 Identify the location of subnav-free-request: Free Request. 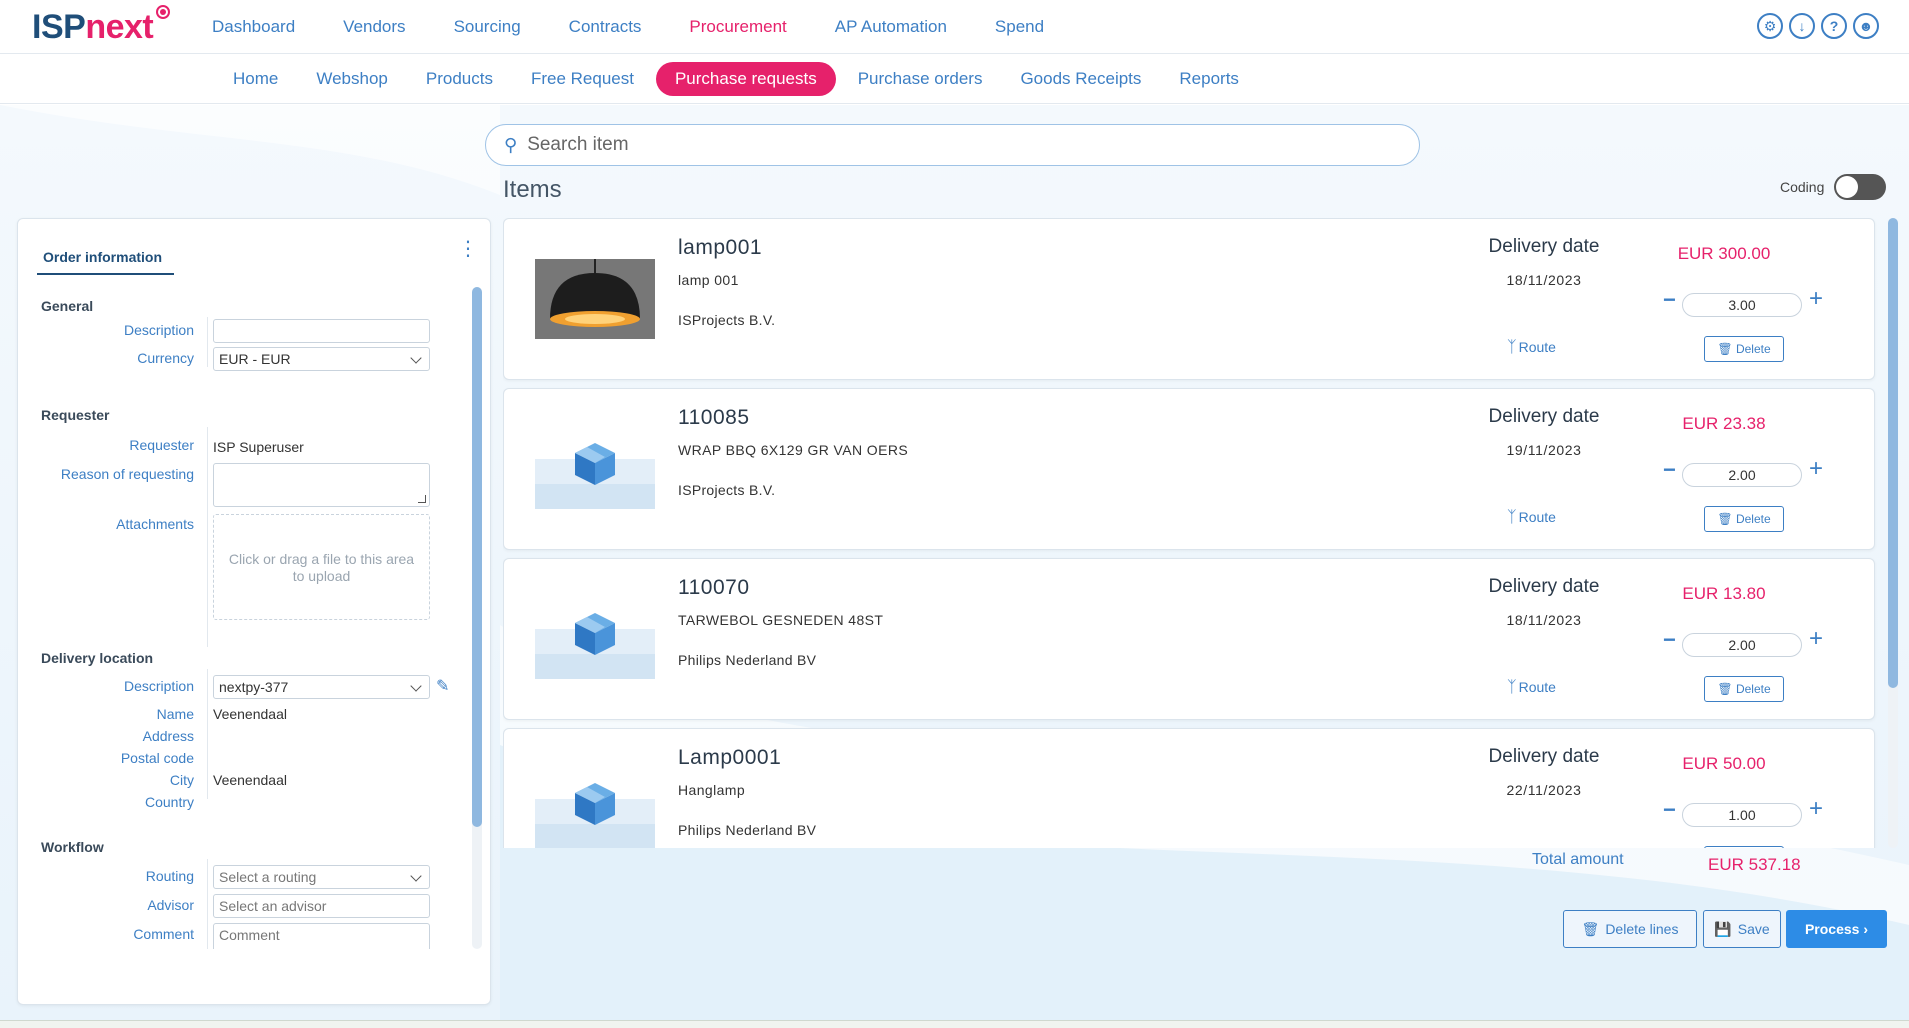
(582, 79).